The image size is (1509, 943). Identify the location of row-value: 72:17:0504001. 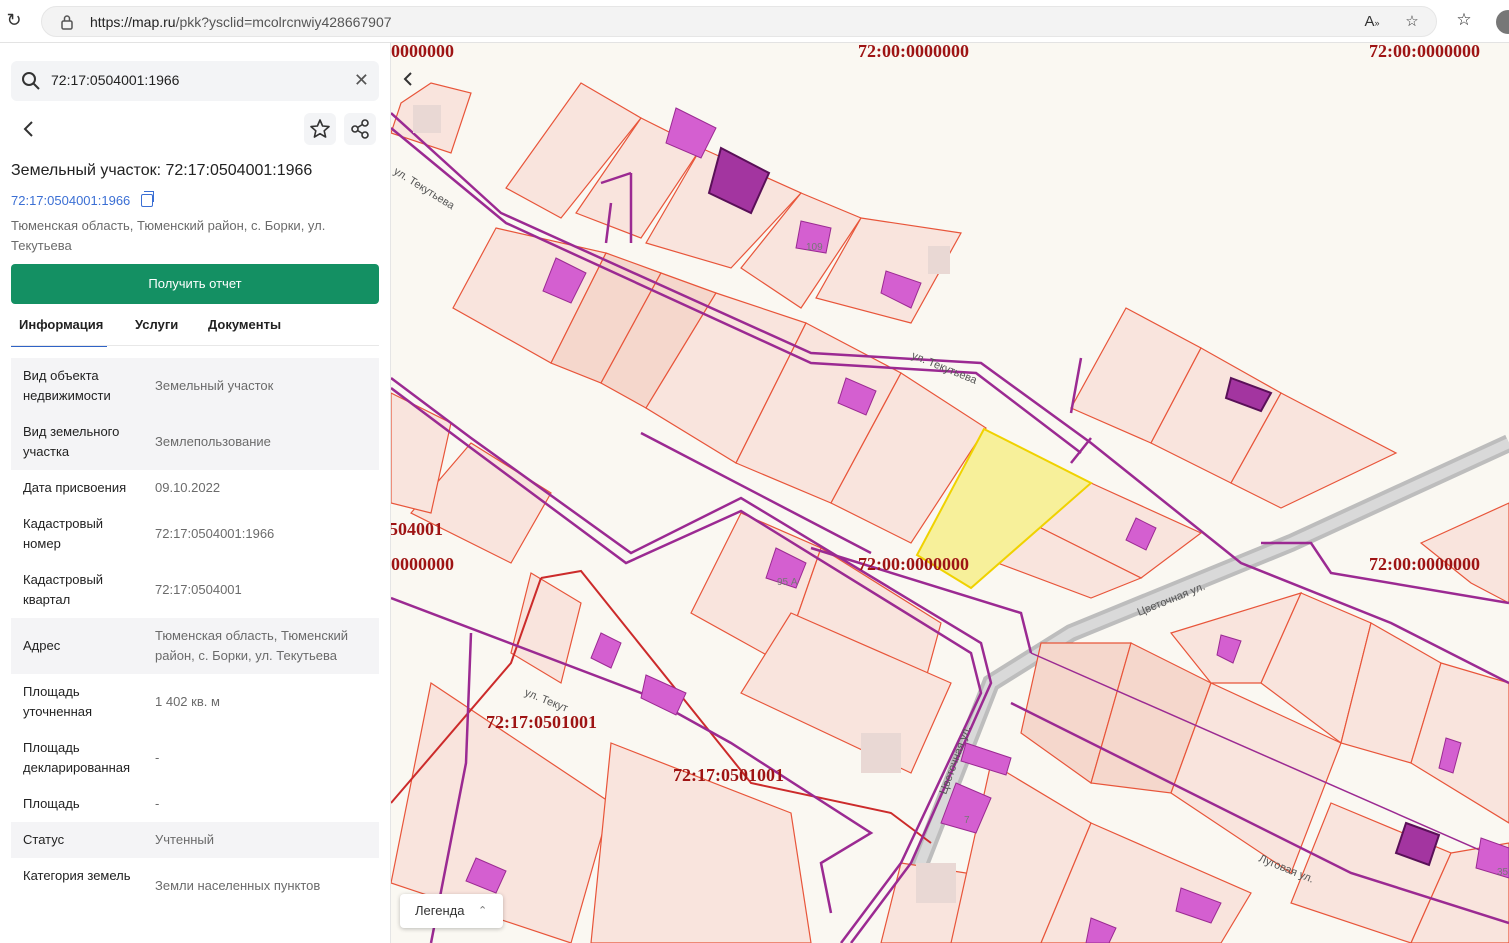
(198, 589).